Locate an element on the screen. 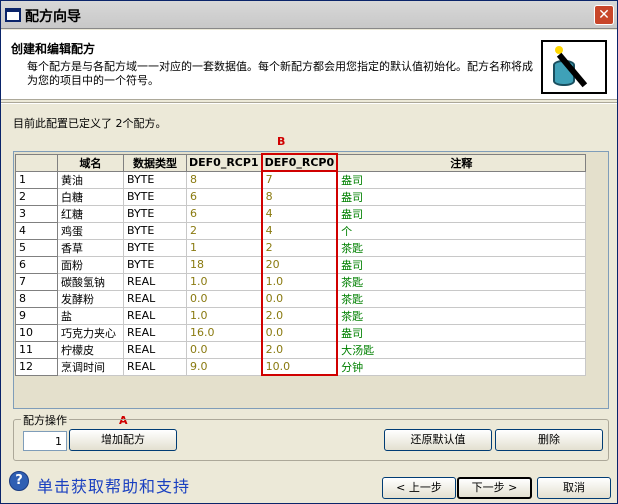  row-number-cell: 6 is located at coordinates (36, 264).